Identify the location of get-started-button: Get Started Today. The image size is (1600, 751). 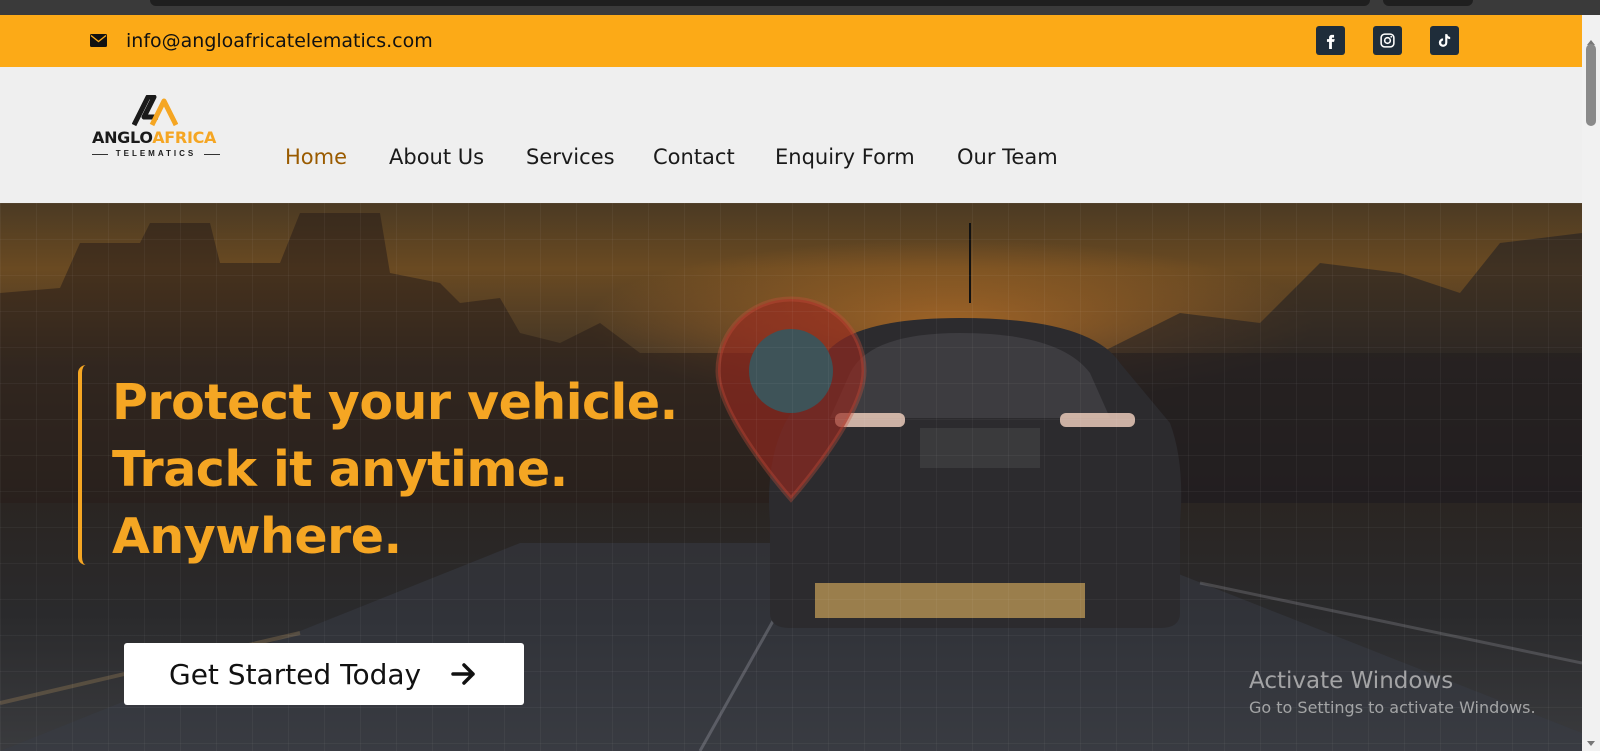
(324, 674).